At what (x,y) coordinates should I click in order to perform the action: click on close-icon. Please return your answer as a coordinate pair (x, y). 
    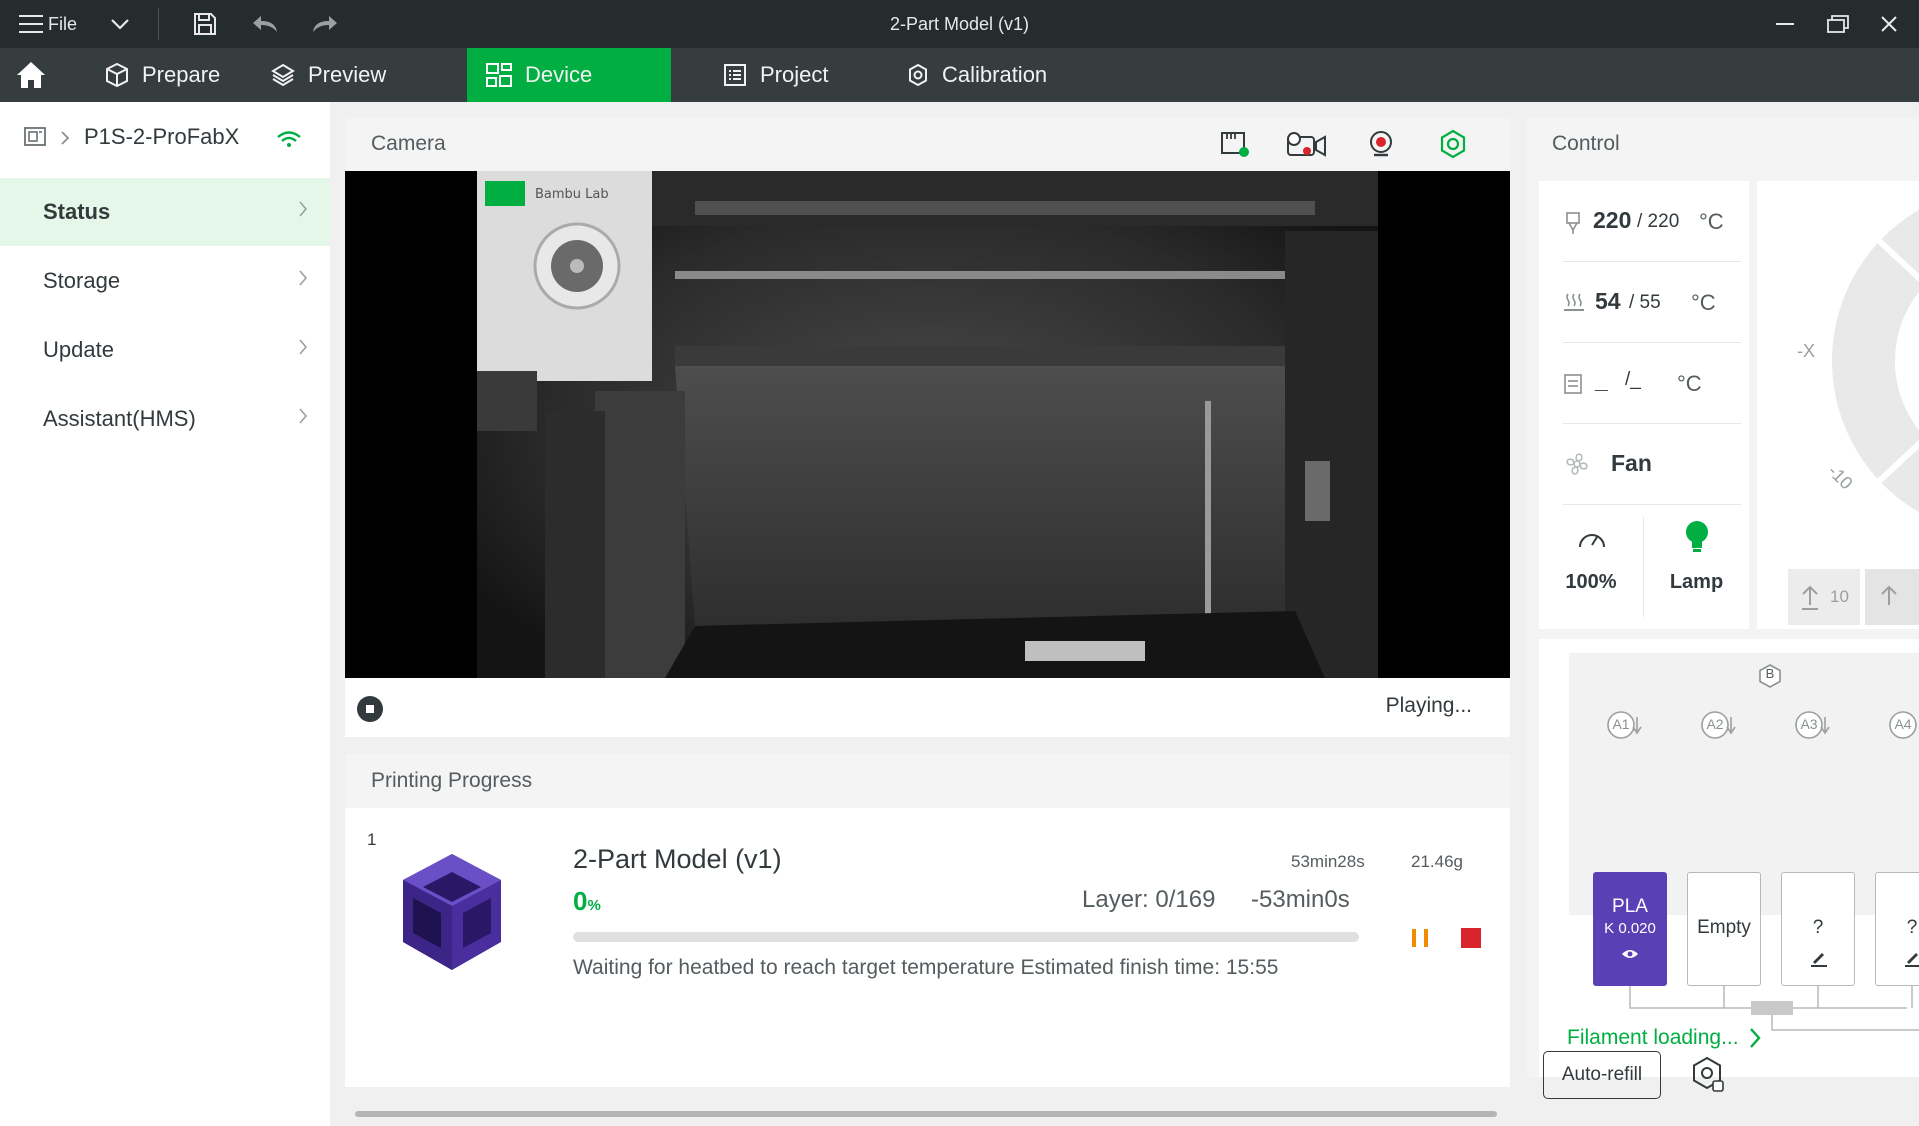
    Looking at the image, I should click on (1889, 24).